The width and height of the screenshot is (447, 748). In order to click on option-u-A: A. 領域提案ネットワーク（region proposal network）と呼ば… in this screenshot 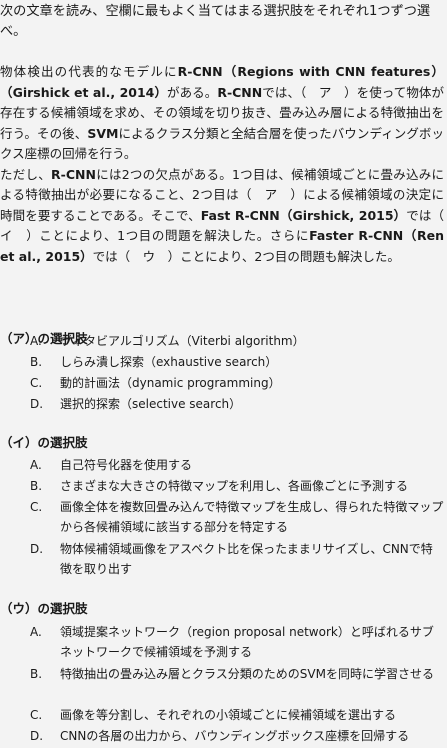, I will do `click(237, 642)`.